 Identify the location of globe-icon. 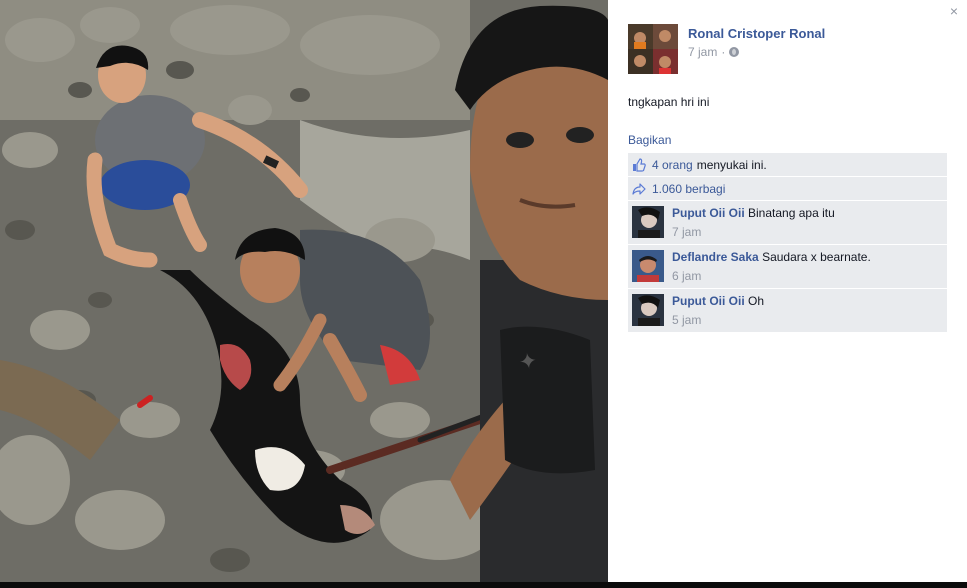
(734, 52).